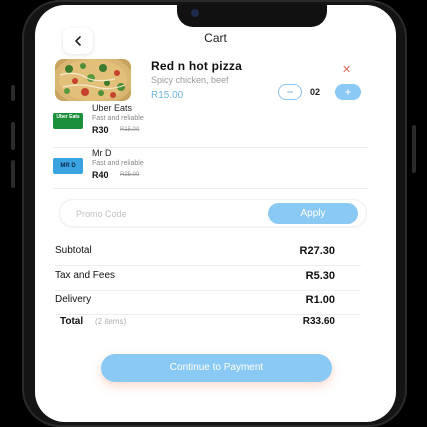 Image resolution: width=427 pixels, height=427 pixels. I want to click on notch, so click(252, 16).